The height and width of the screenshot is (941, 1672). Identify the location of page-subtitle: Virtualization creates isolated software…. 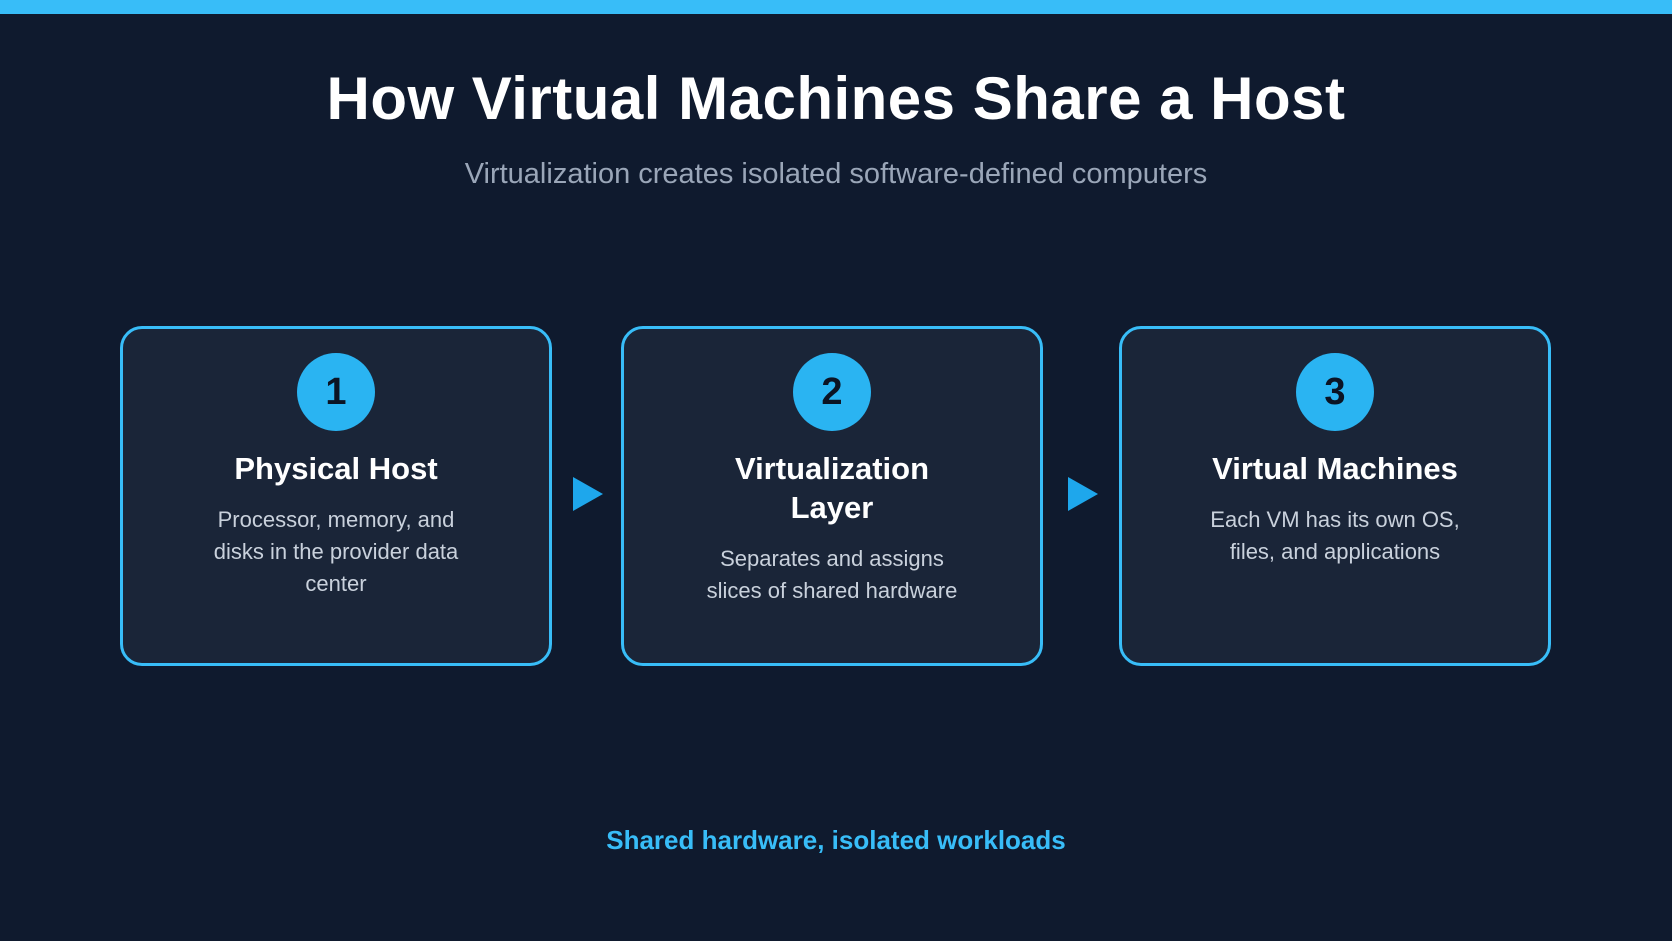
(836, 174).